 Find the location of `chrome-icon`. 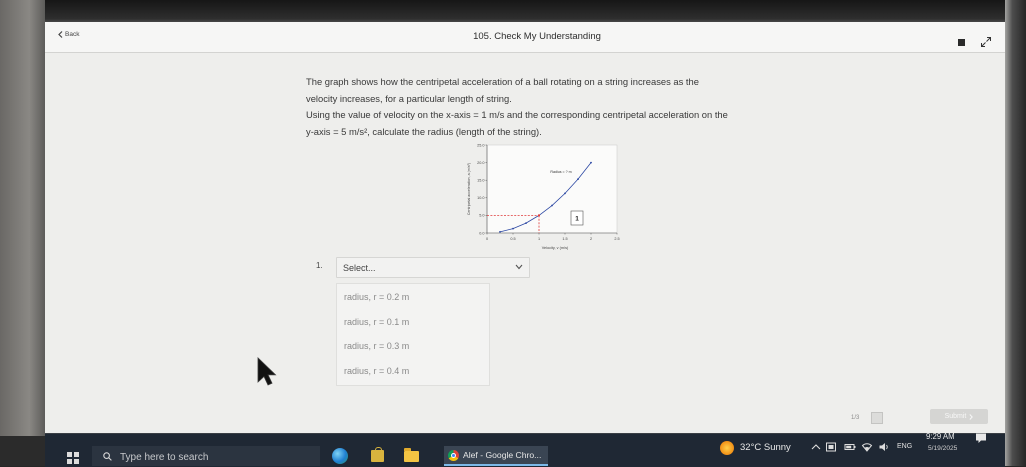

chrome-icon is located at coordinates (453, 455).